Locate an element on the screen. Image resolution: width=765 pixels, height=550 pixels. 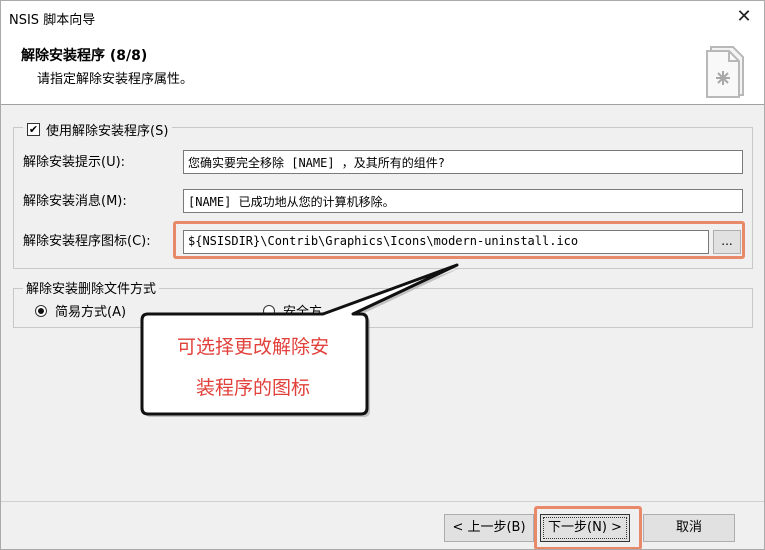
use-uninstaller-label: 使用解除安装程序(S) is located at coordinates (107, 131).